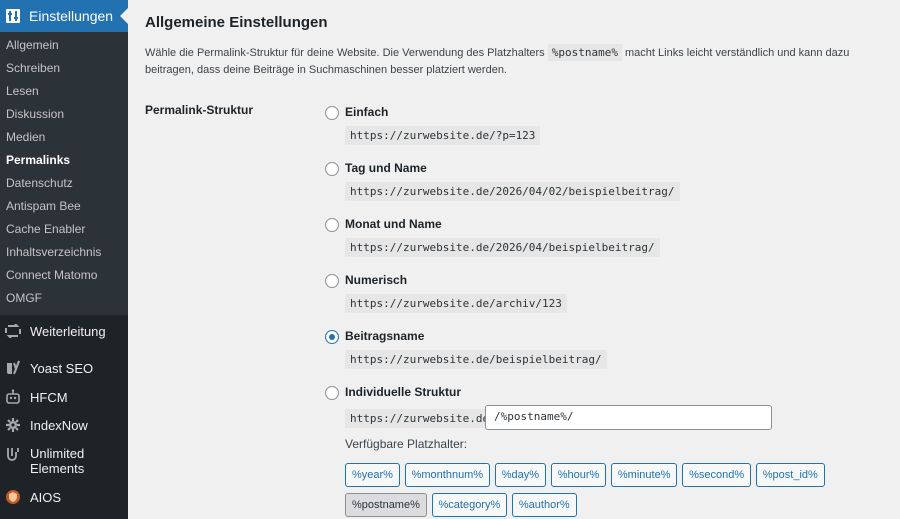  Describe the element at coordinates (332, 169) in the screenshot. I see `radio-tag-und-name` at that location.